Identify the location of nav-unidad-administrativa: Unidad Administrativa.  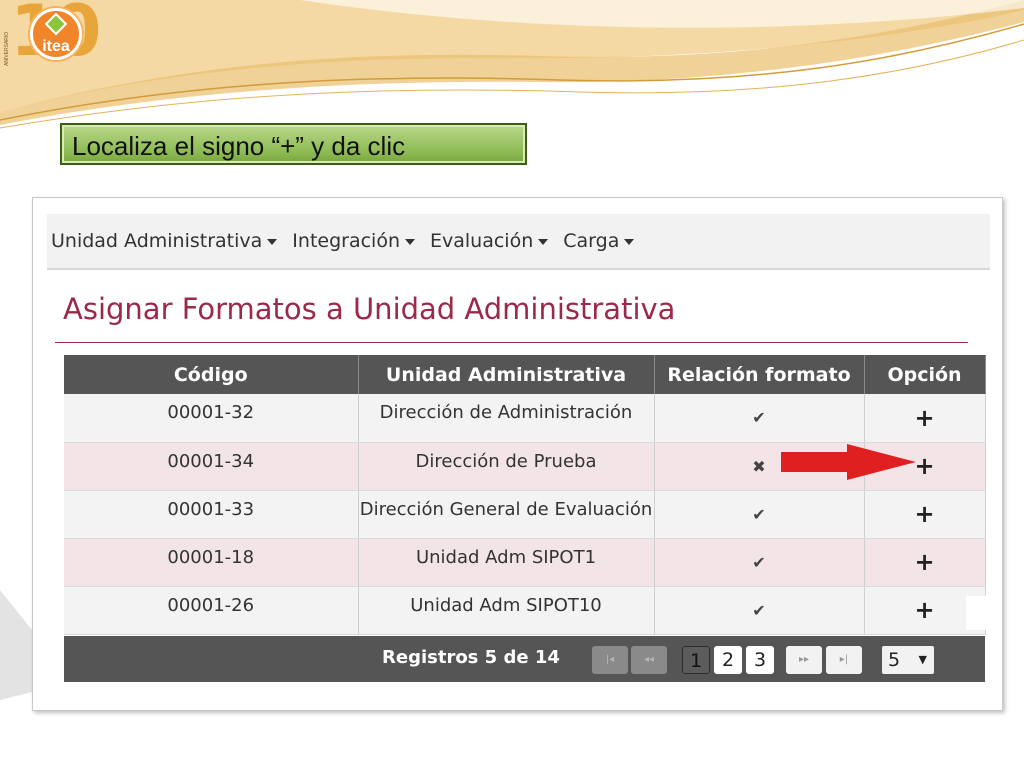
(164, 241).